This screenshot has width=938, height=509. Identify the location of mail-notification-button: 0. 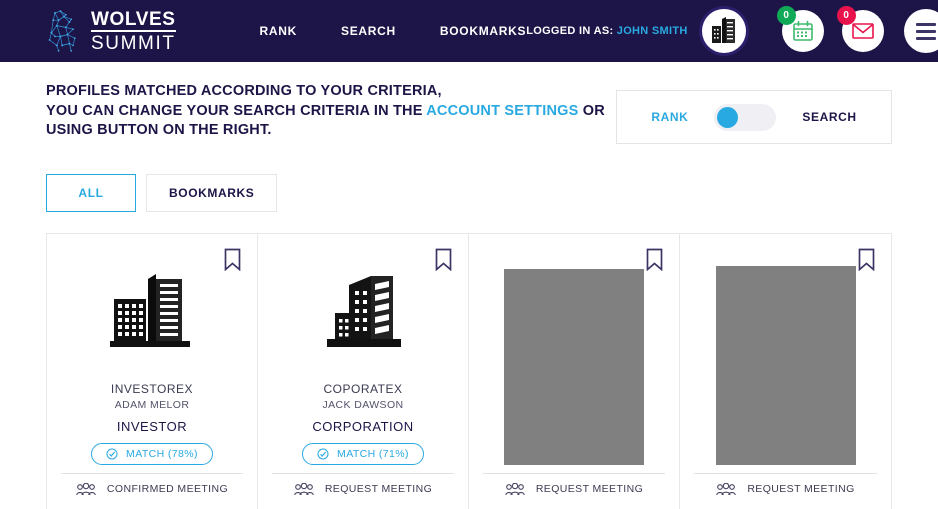
(860, 29).